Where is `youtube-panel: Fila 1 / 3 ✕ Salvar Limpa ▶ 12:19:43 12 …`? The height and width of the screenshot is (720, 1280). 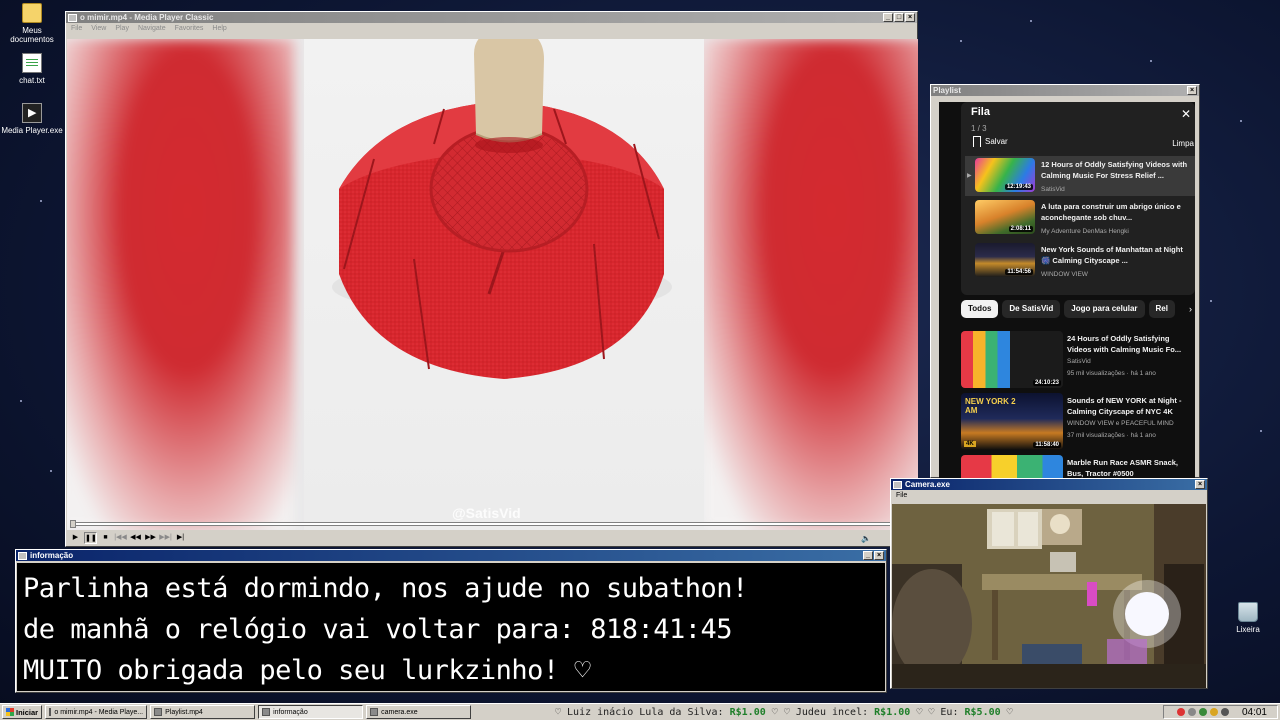
youtube-panel: Fila 1 / 3 ✕ Salvar Limpa ▶ 12:19:43 12 … is located at coordinates (1067, 290).